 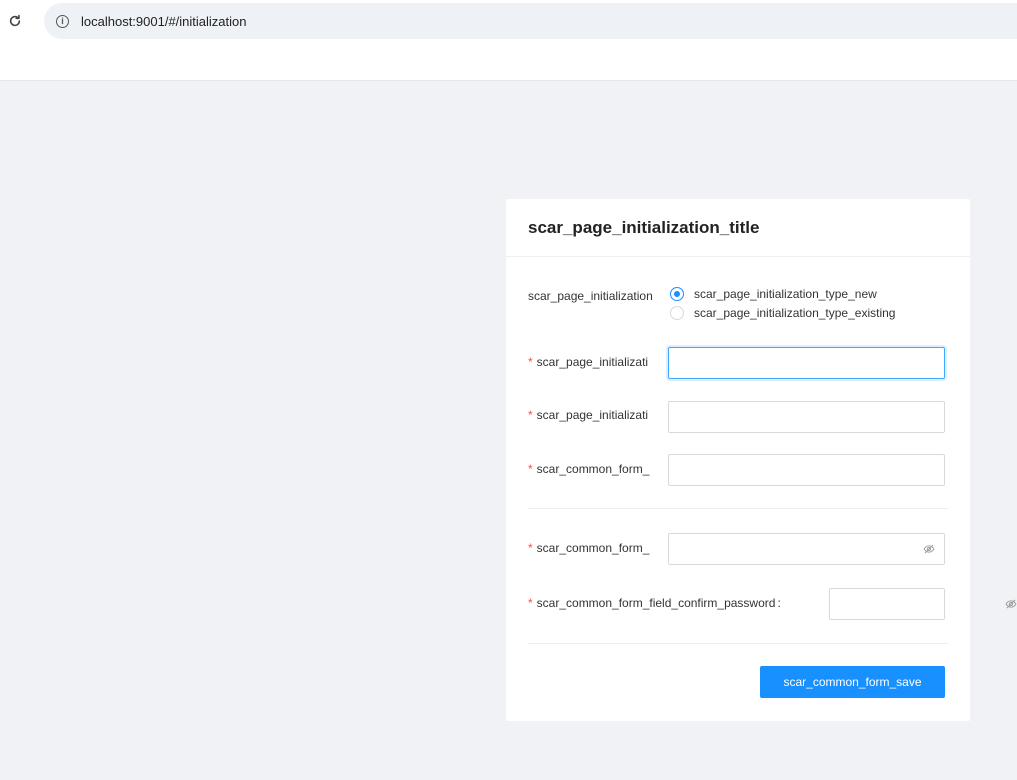 I want to click on field-3-label: * scar_common_form_, so click(x=598, y=469).